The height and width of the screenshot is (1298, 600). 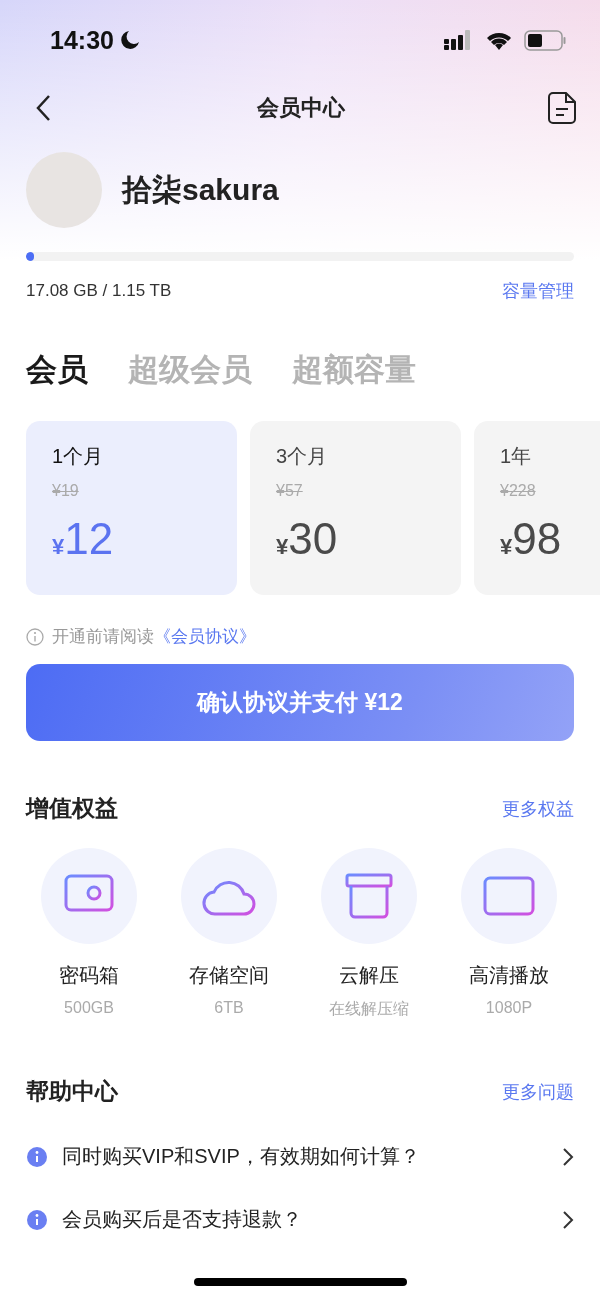 I want to click on status-time: 14:30, so click(x=82, y=40).